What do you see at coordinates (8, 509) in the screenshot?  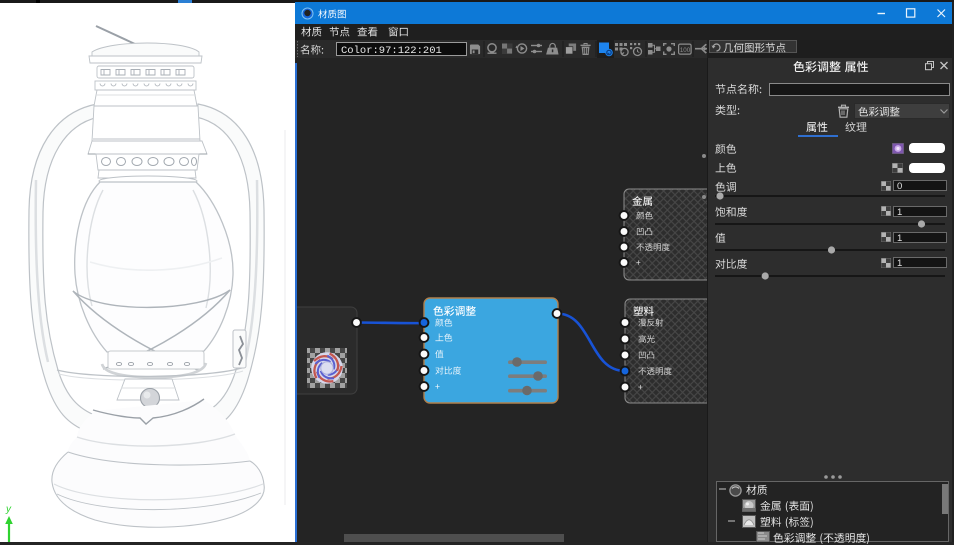 I see `svg-text: y` at bounding box center [8, 509].